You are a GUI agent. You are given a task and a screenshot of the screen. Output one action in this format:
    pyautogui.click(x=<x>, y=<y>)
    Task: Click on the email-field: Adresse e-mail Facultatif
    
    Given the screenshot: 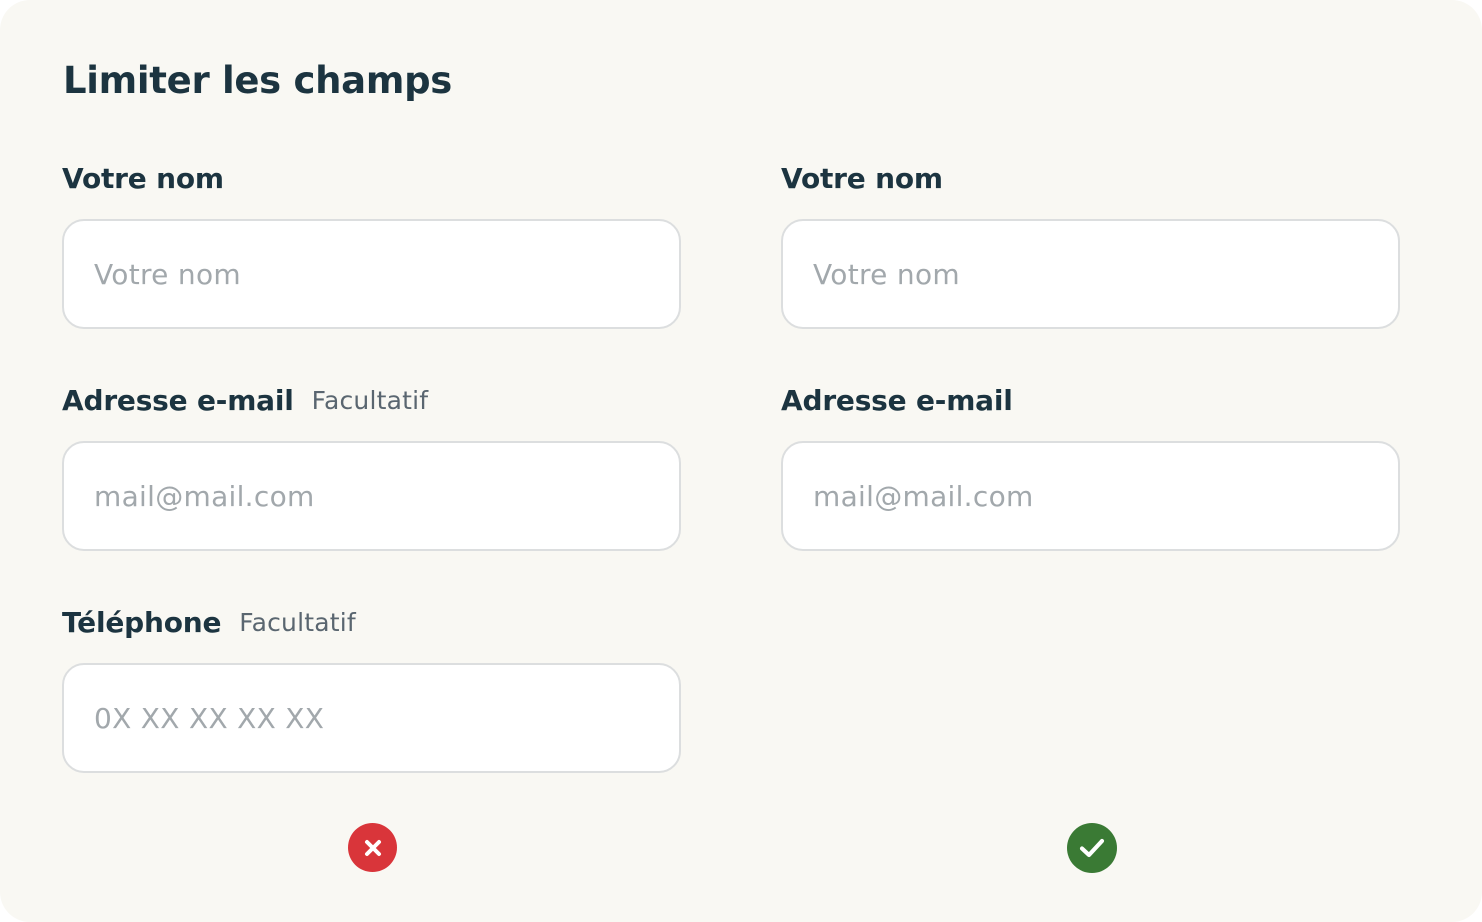 What is the action you would take?
    pyautogui.click(x=371, y=487)
    